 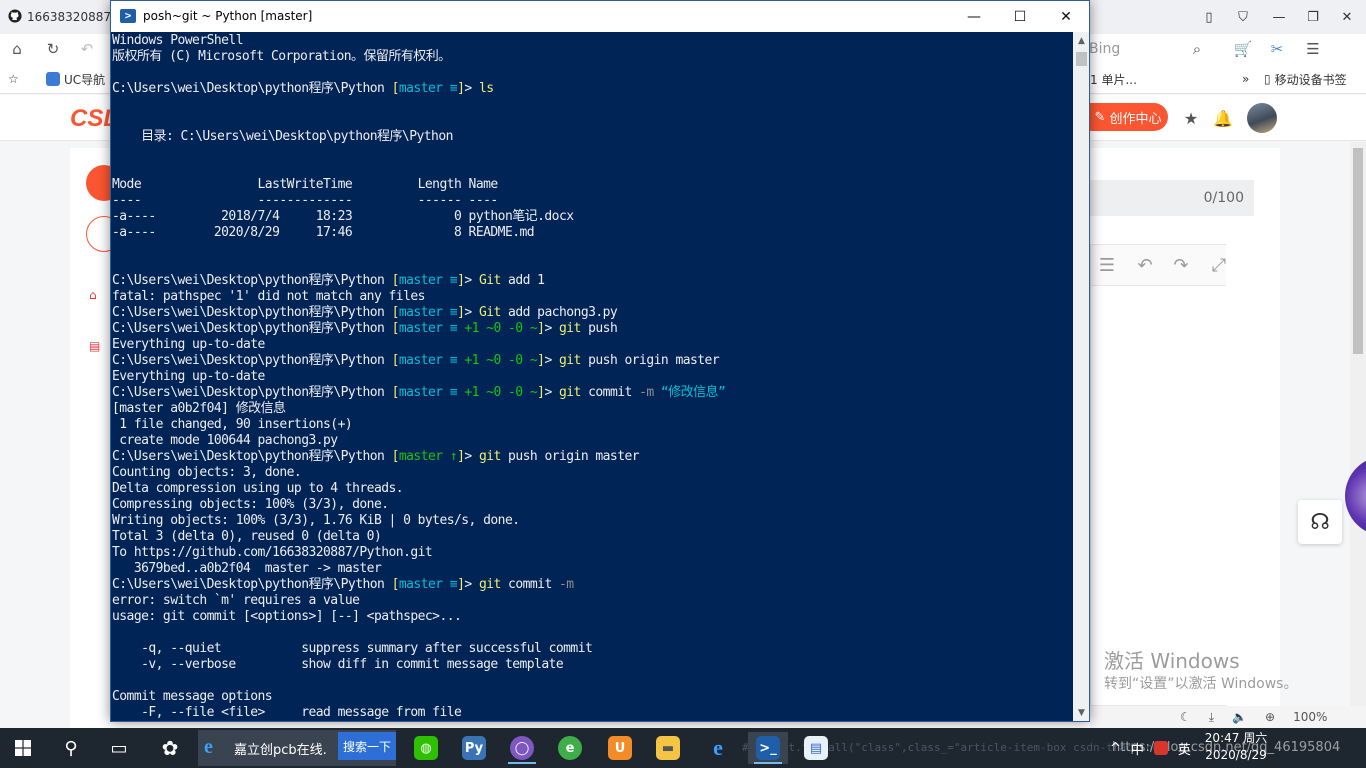 What do you see at coordinates (1197, 49) in the screenshot?
I see `search-icon: ⌕` at bounding box center [1197, 49].